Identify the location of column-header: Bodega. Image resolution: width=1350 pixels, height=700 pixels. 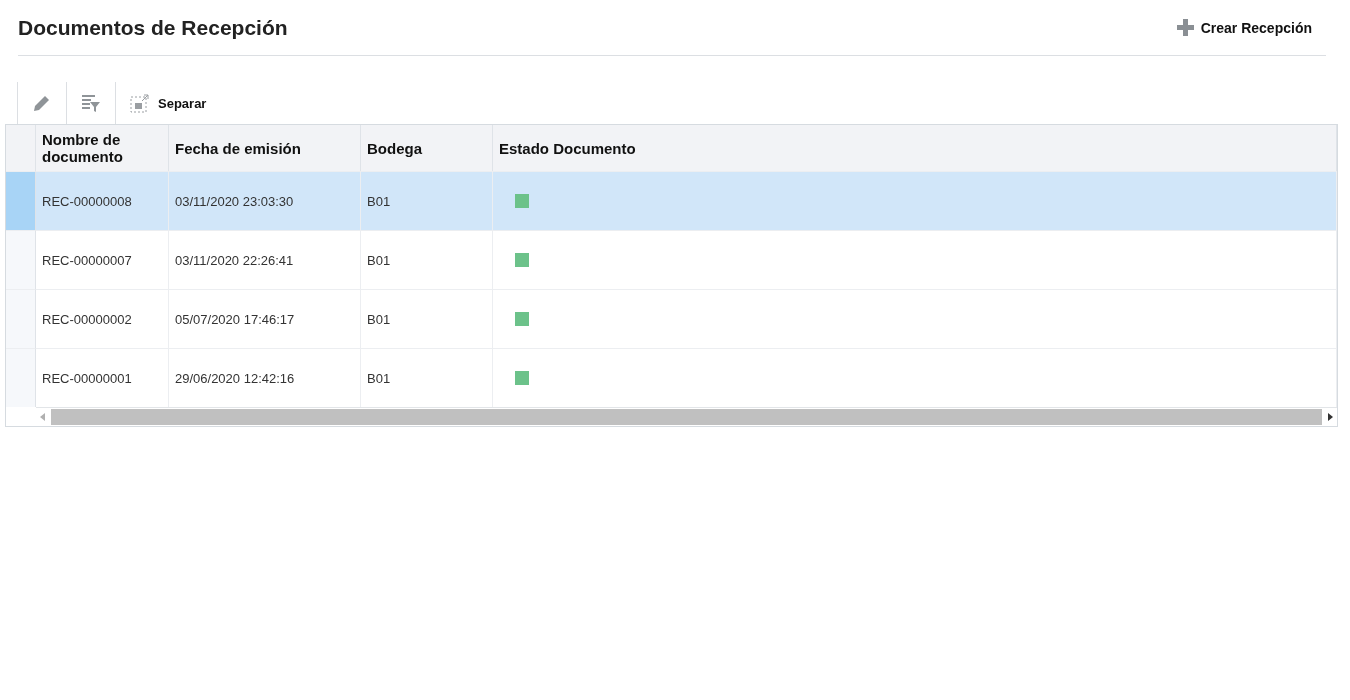
(427, 148).